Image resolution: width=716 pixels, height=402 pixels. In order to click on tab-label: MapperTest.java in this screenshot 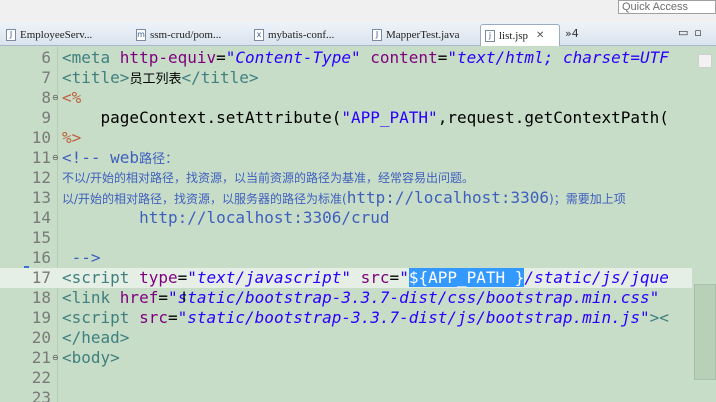, I will do `click(423, 35)`.